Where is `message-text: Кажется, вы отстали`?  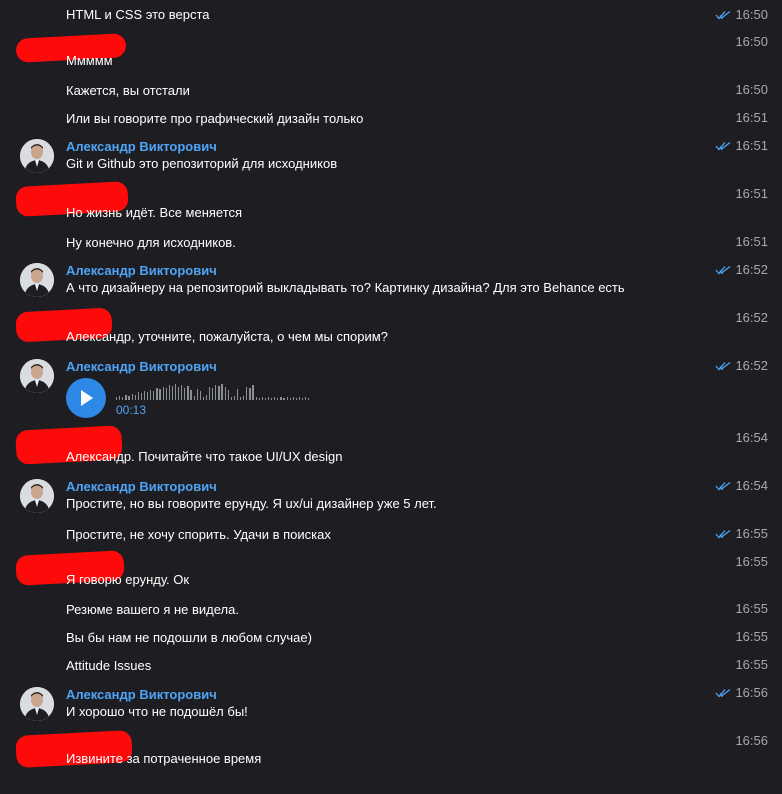
message-text: Кажется, вы отстали is located at coordinates (128, 90).